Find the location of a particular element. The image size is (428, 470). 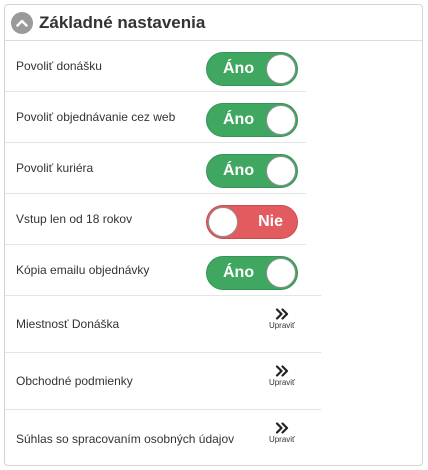

edit-delivery-room-link: Upraviť is located at coordinates (282, 319).